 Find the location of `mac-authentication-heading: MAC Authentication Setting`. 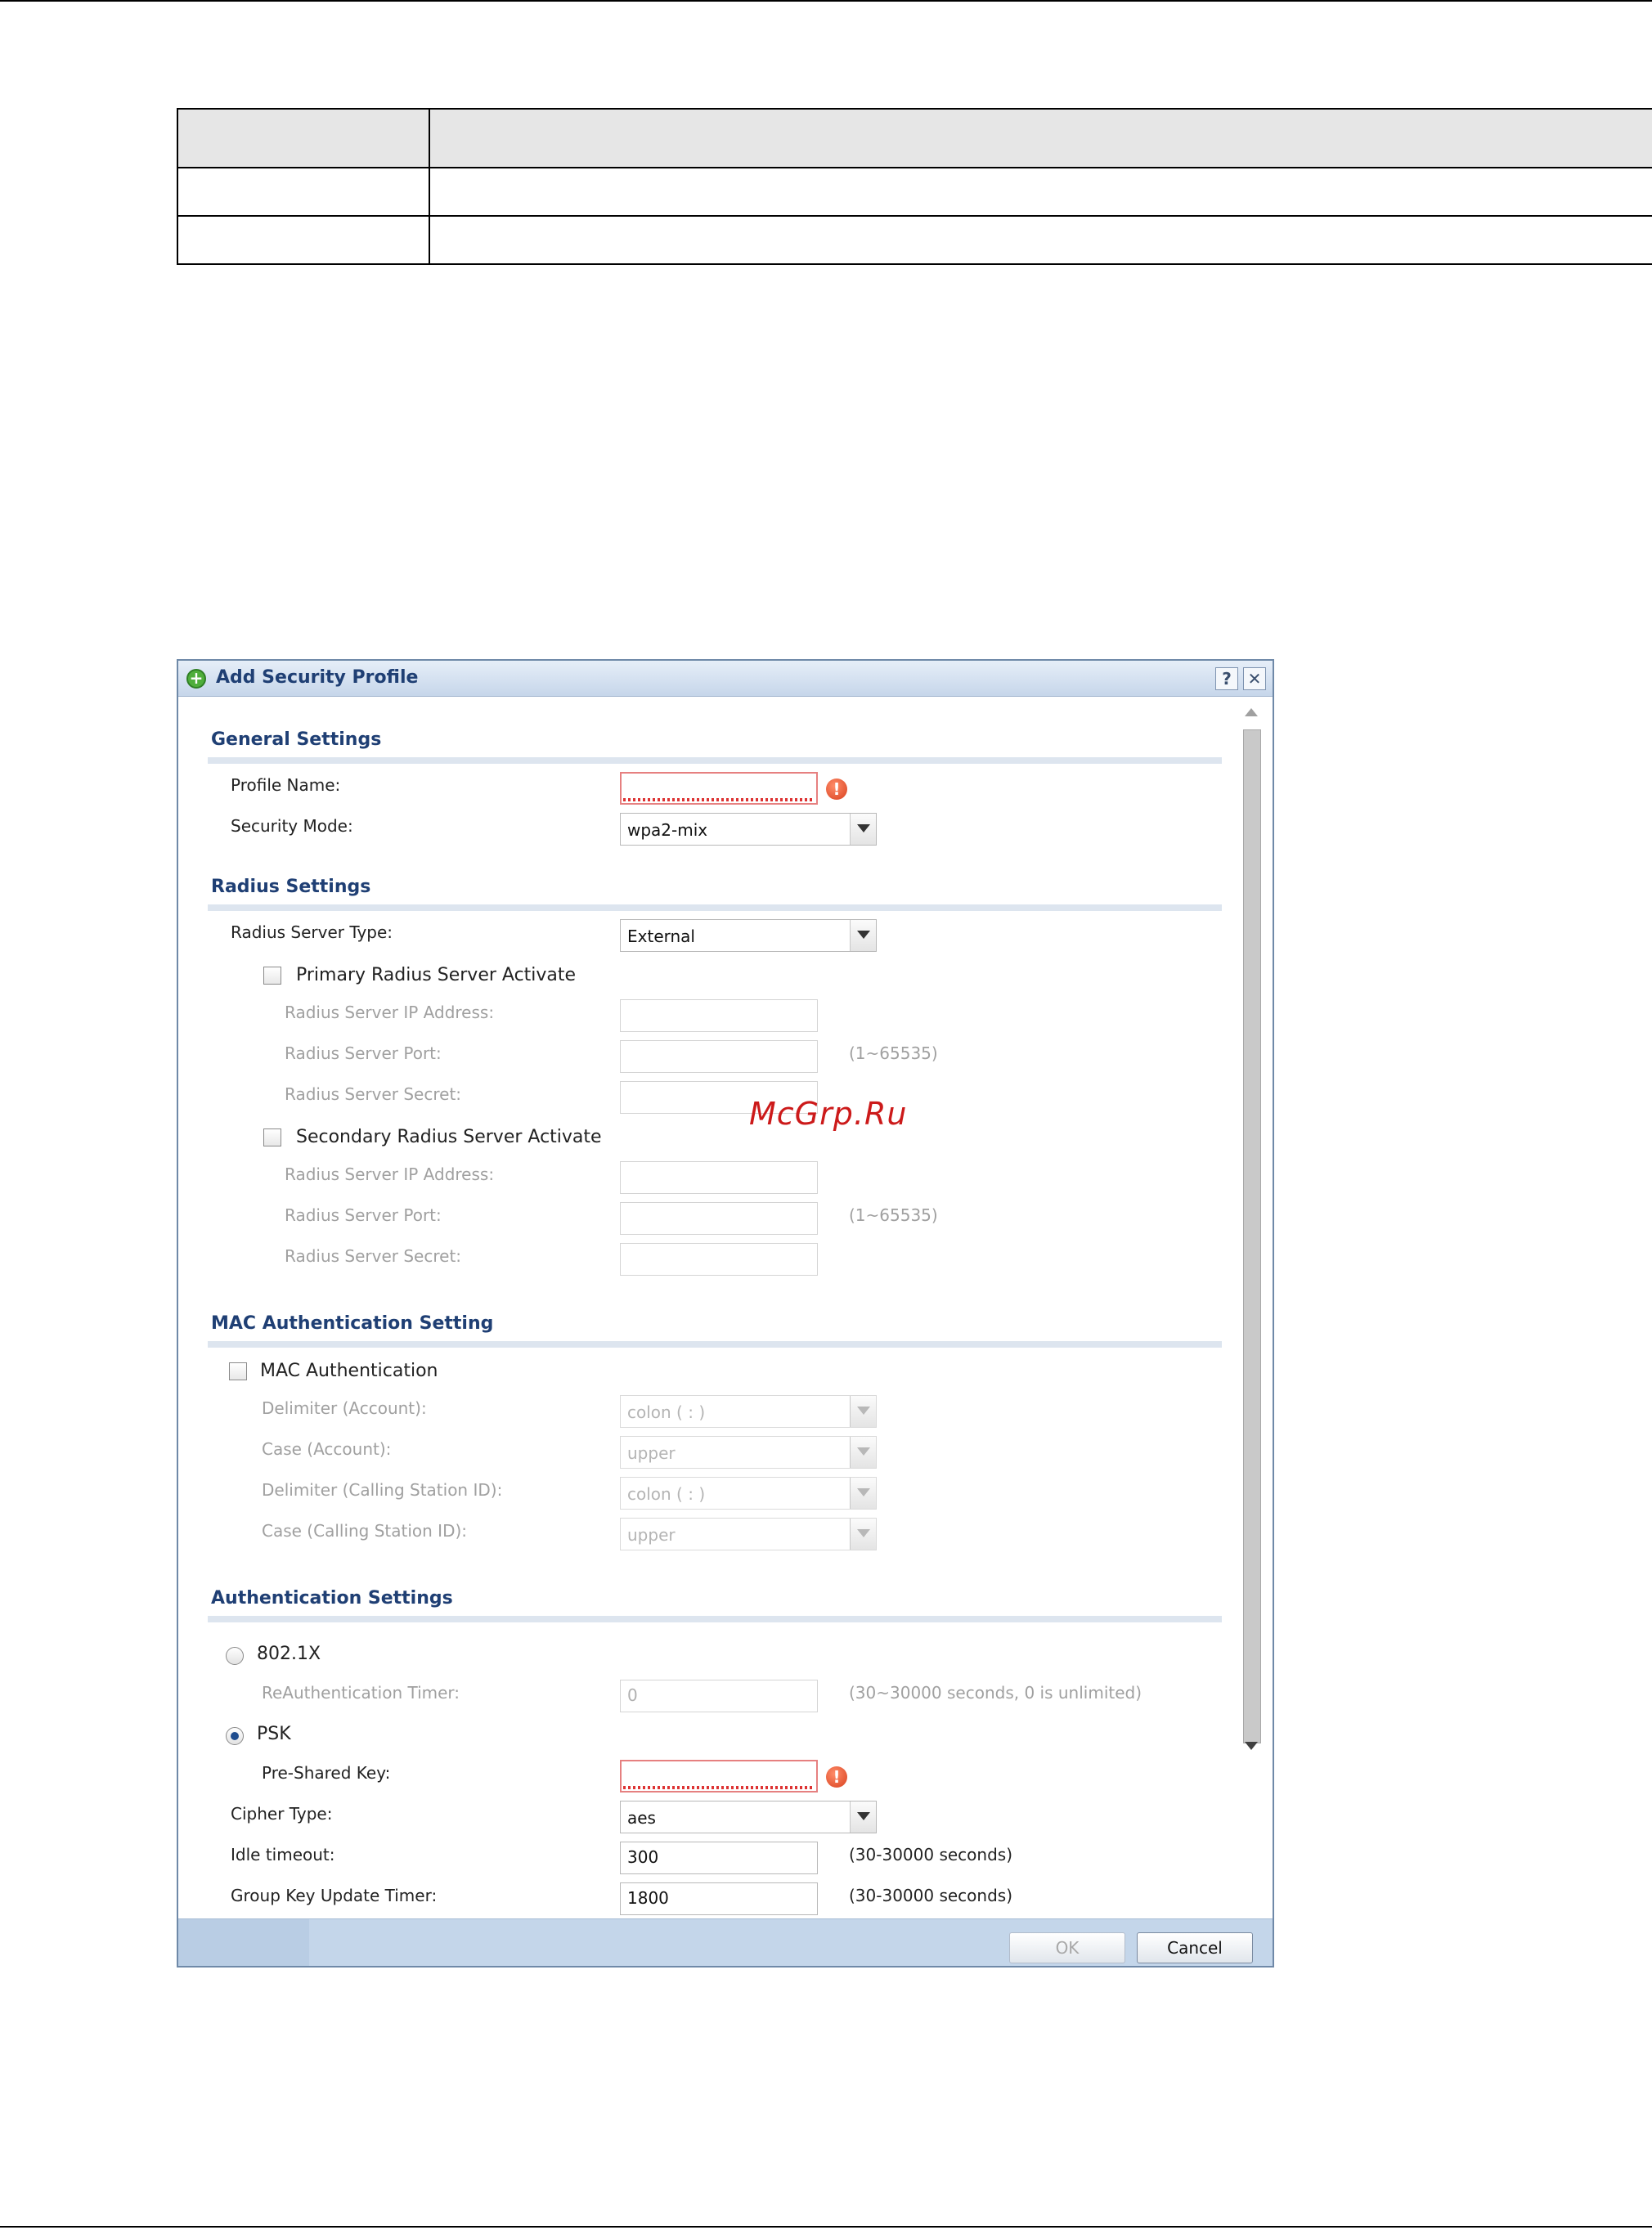

mac-authentication-heading: MAC Authentication Setting is located at coordinates (352, 1323).